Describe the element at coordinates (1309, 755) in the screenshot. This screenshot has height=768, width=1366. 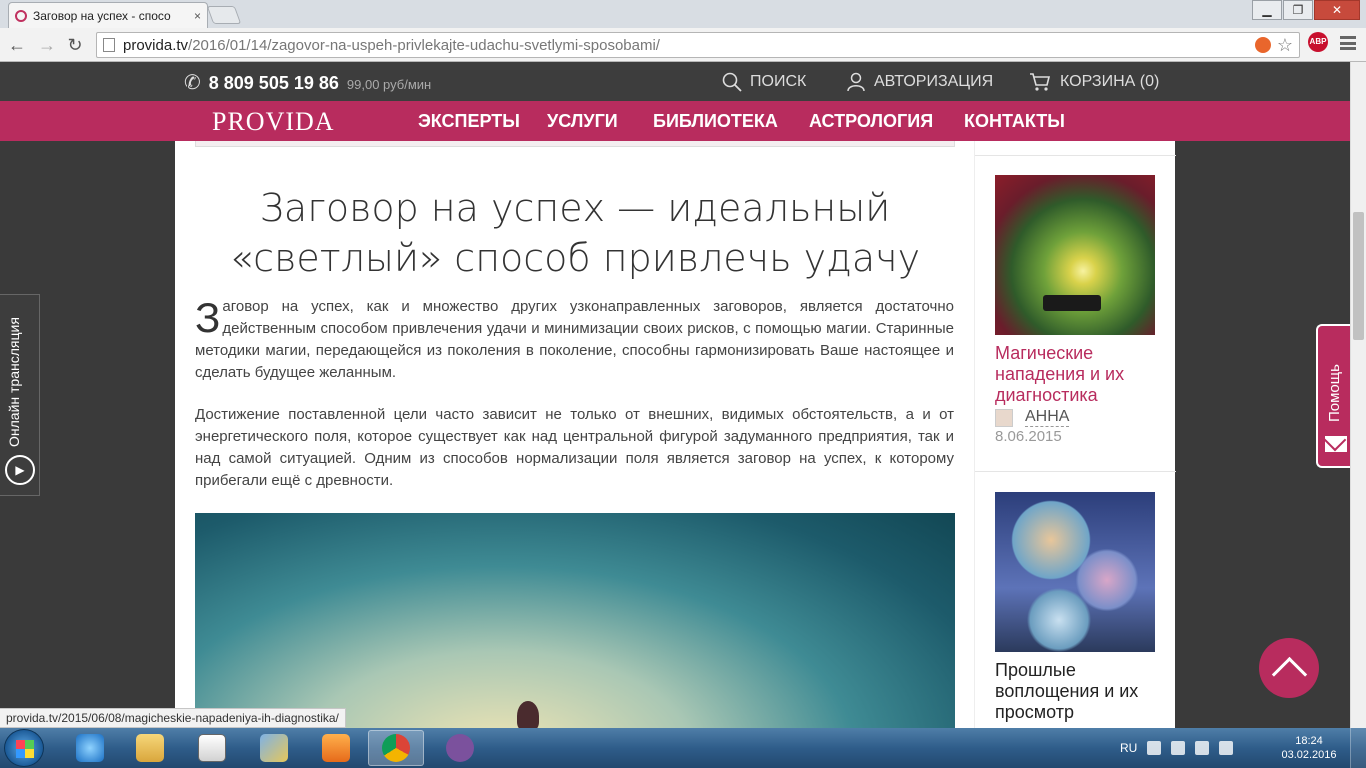
I see `clock-date: 03.02.2016` at that location.